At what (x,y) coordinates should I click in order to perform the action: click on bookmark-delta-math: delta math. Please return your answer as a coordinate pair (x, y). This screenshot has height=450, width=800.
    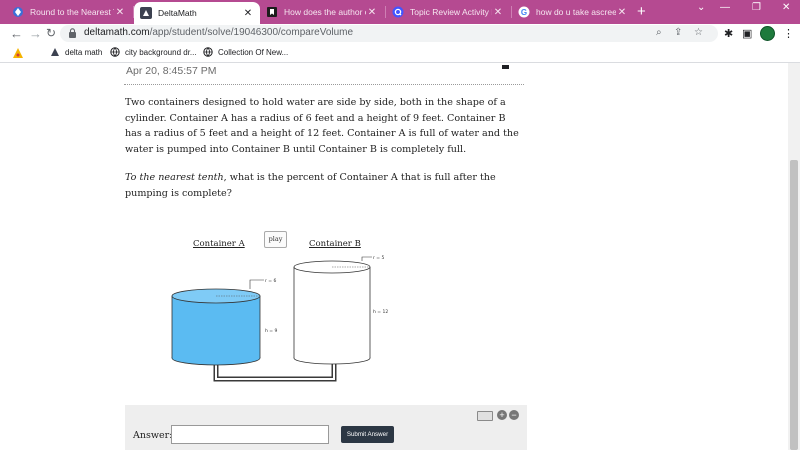
    Looking at the image, I should click on (76, 52).